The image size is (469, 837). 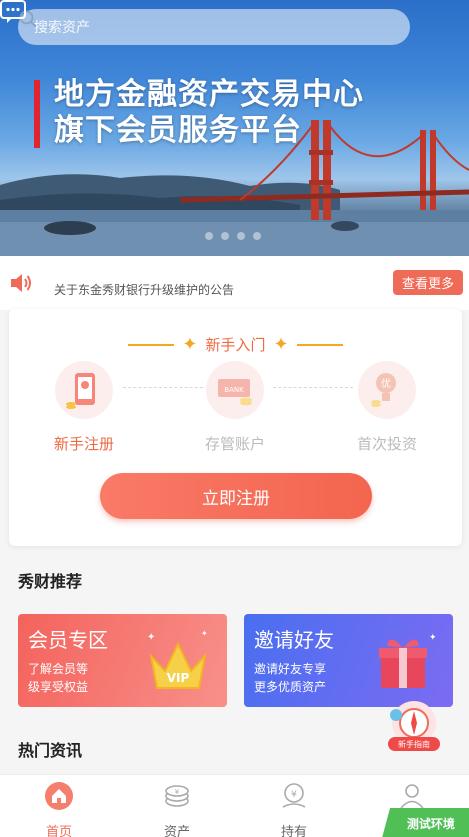 What do you see at coordinates (294, 809) in the screenshot?
I see `tab-holdings: ¥ 持有` at bounding box center [294, 809].